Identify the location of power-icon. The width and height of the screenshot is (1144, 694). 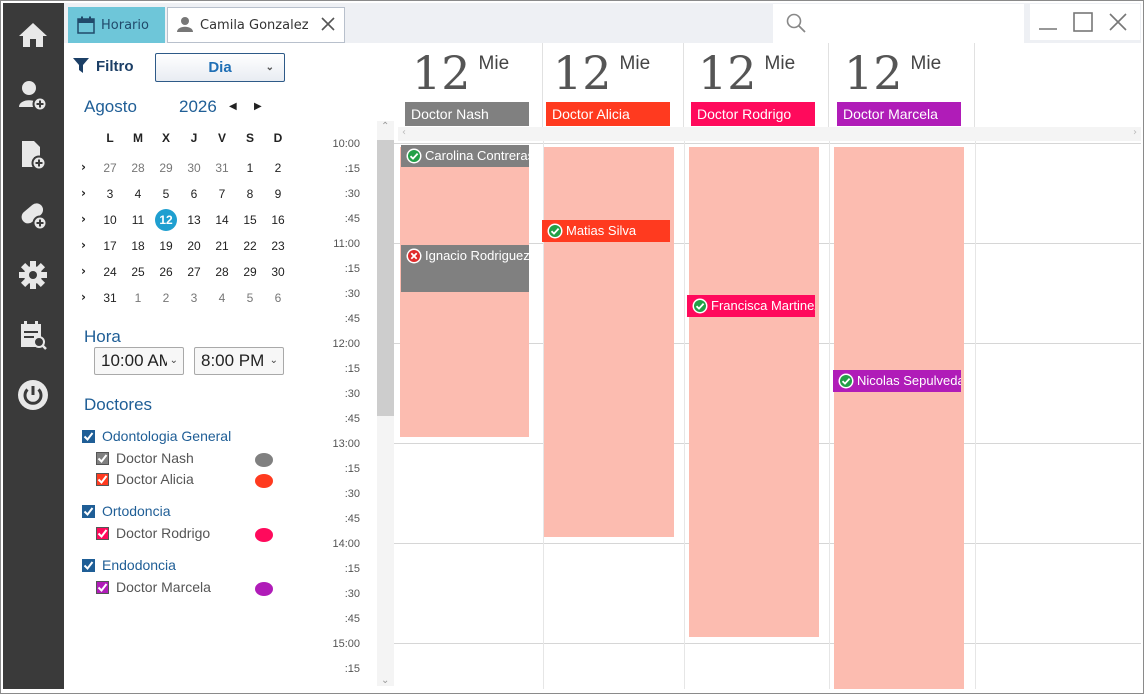
(33, 395).